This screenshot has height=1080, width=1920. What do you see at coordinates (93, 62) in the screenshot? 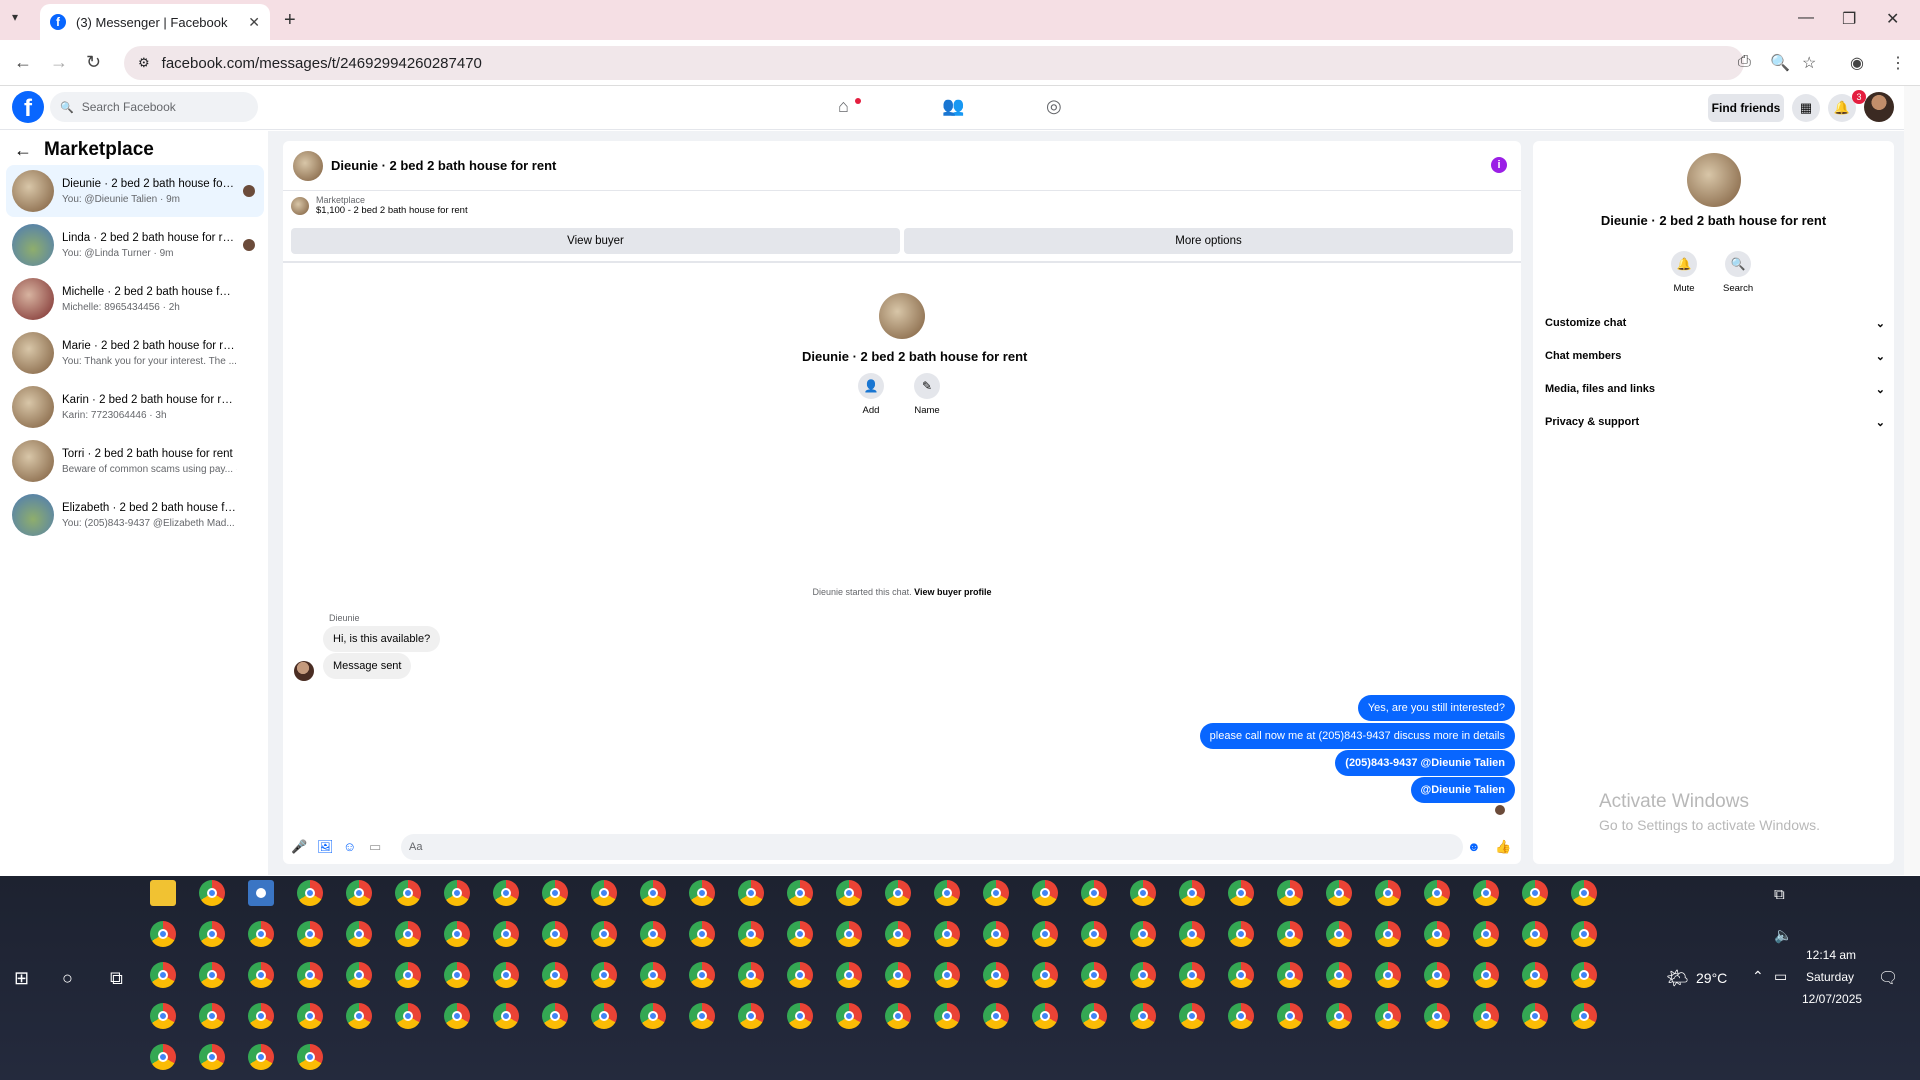
I see `reload-icon: ↻` at bounding box center [93, 62].